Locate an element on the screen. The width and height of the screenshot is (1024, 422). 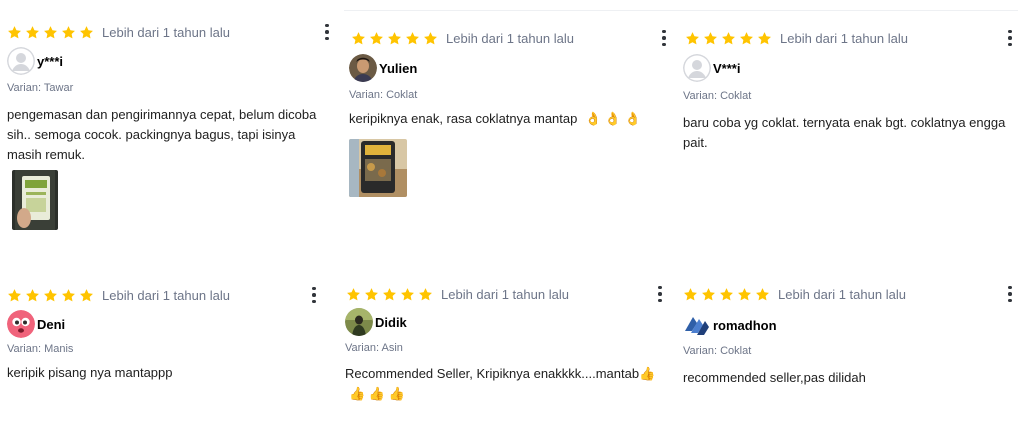
emoji-avatar-icon is located at coordinates (21, 324).